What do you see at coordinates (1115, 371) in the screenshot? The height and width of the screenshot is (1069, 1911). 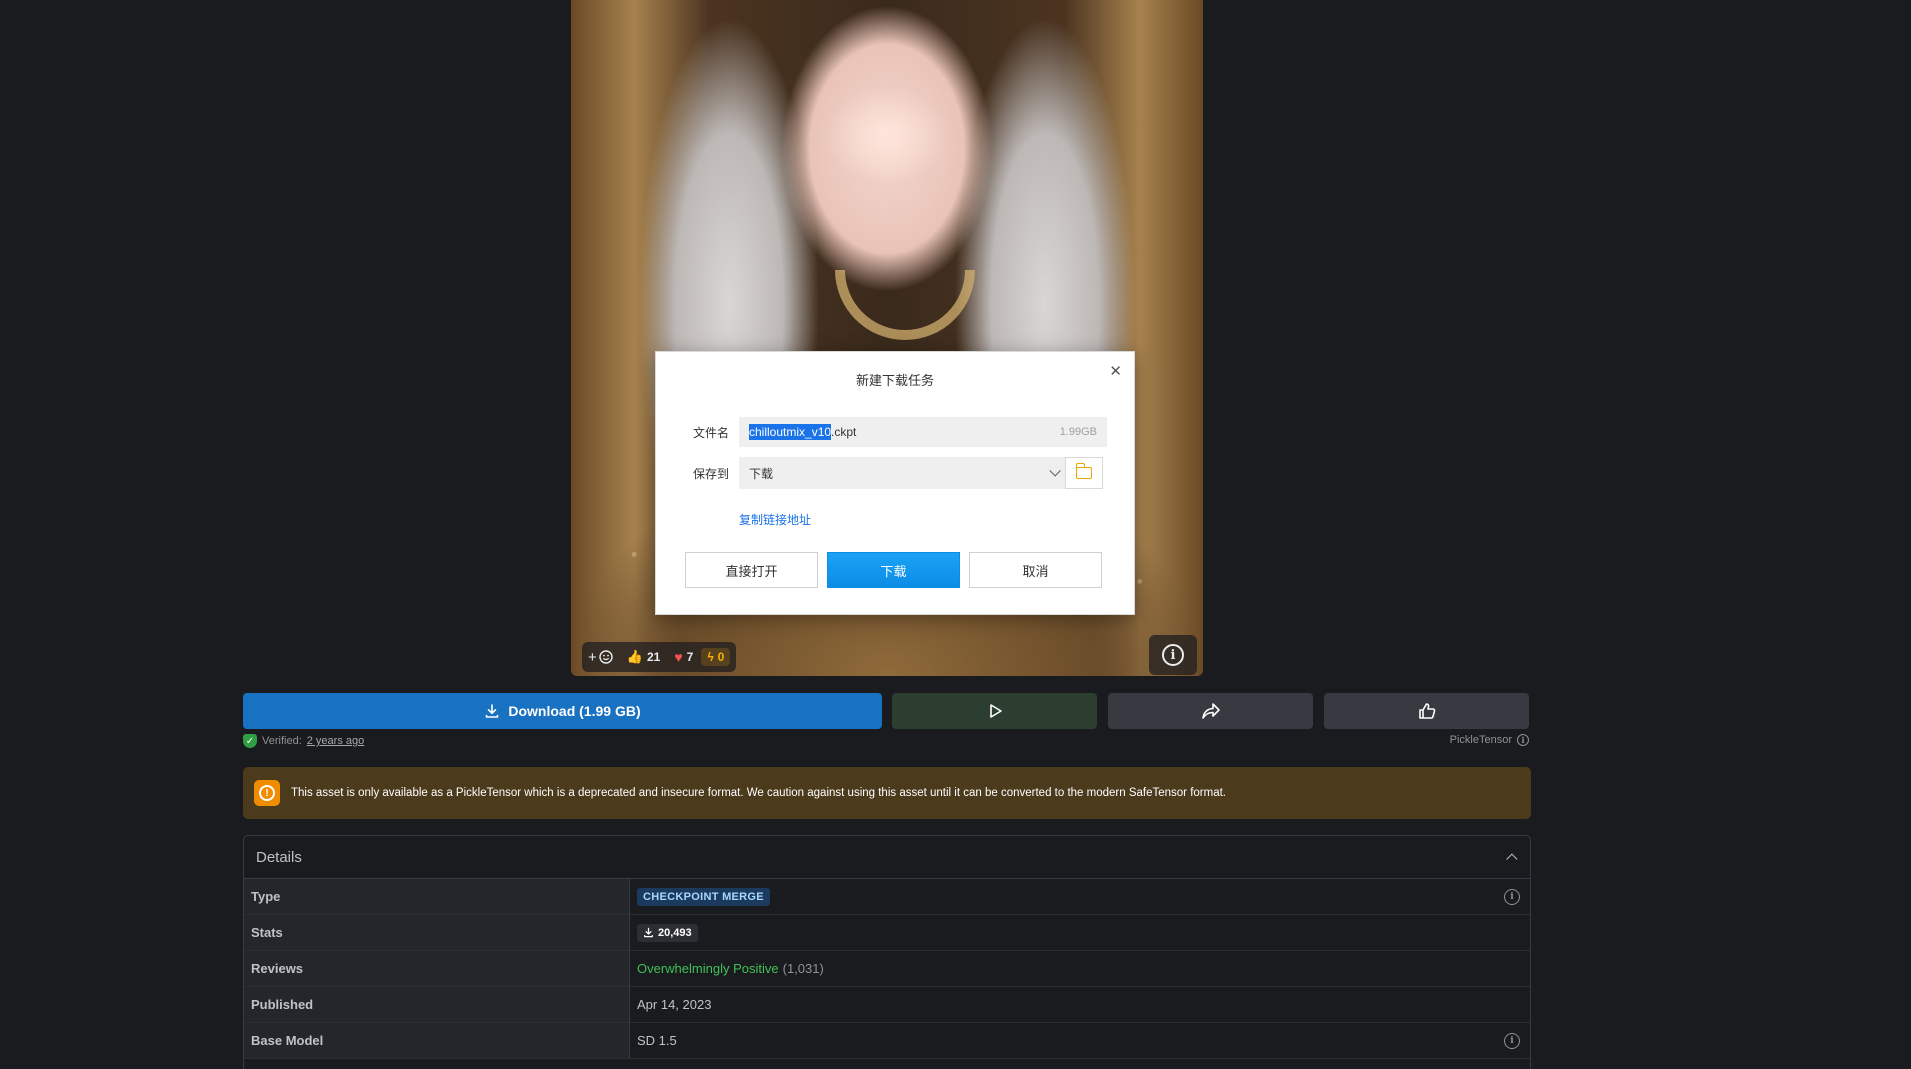 I see `close-icon: ✕` at bounding box center [1115, 371].